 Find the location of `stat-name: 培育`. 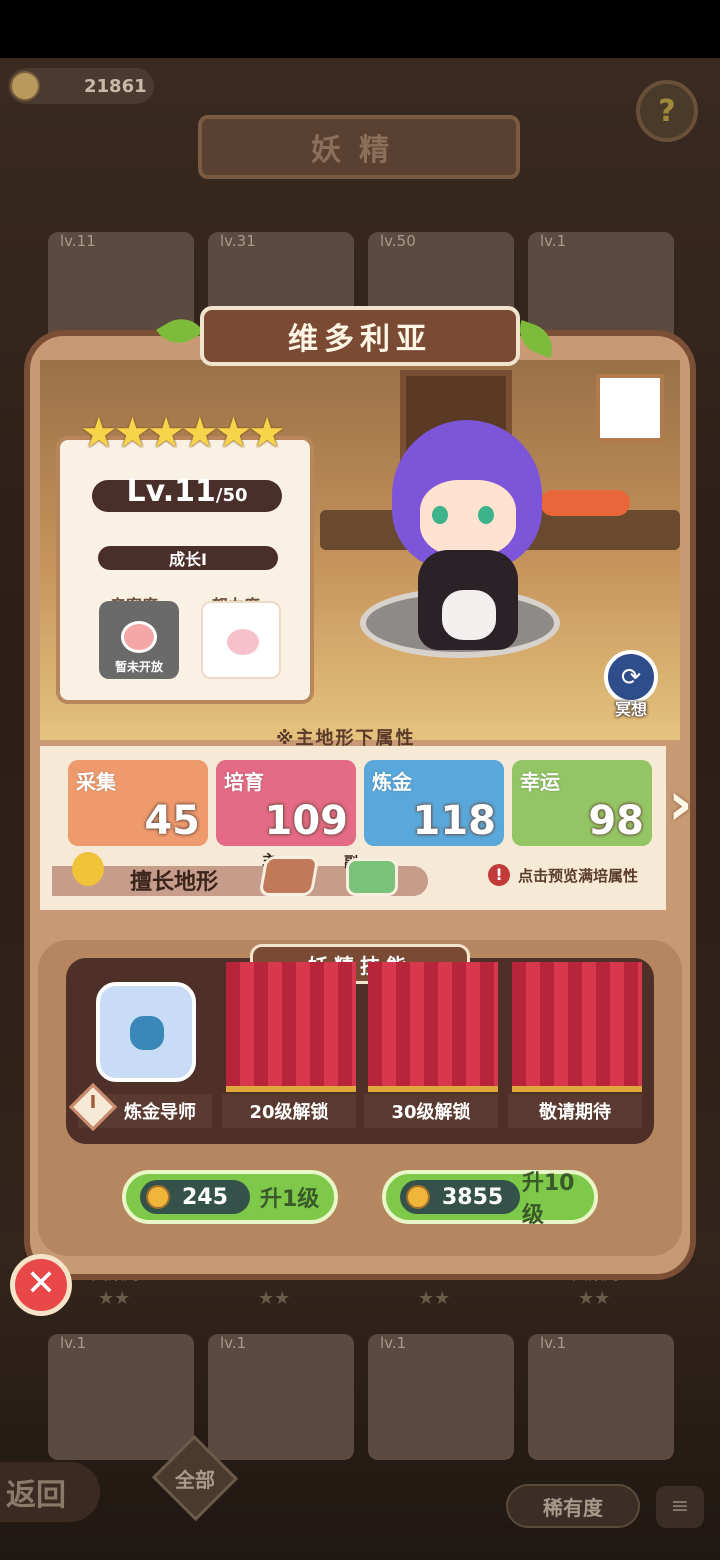

stat-name: 培育 is located at coordinates (244, 782).